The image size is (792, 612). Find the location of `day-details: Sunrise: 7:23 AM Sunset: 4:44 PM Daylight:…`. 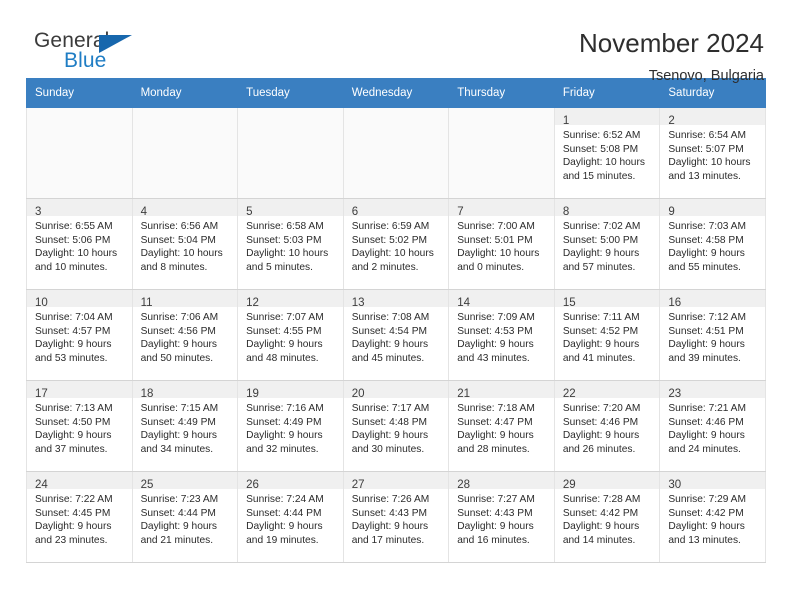

day-details: Sunrise: 7:23 AM Sunset: 4:44 PM Daylight:… is located at coordinates (185, 518).